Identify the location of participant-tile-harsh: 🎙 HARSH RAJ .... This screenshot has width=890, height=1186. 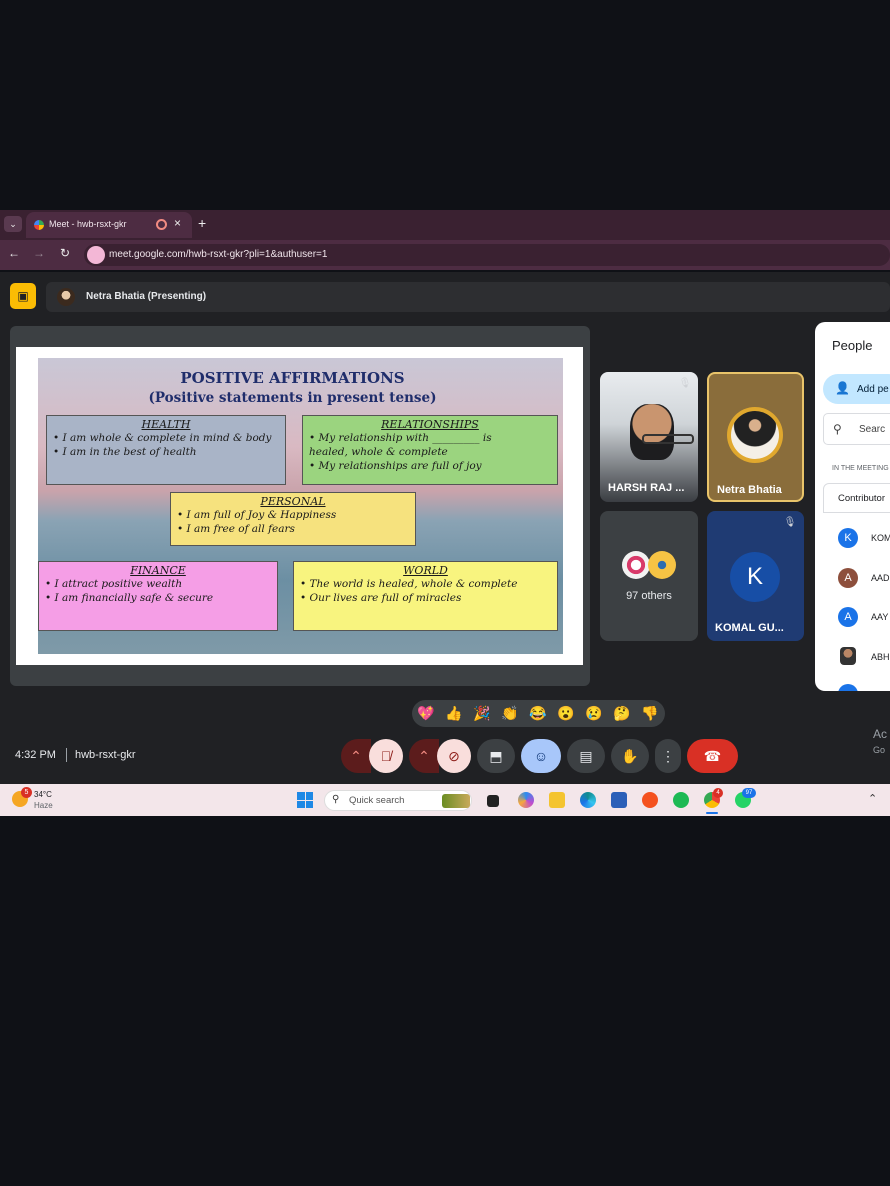
(649, 437).